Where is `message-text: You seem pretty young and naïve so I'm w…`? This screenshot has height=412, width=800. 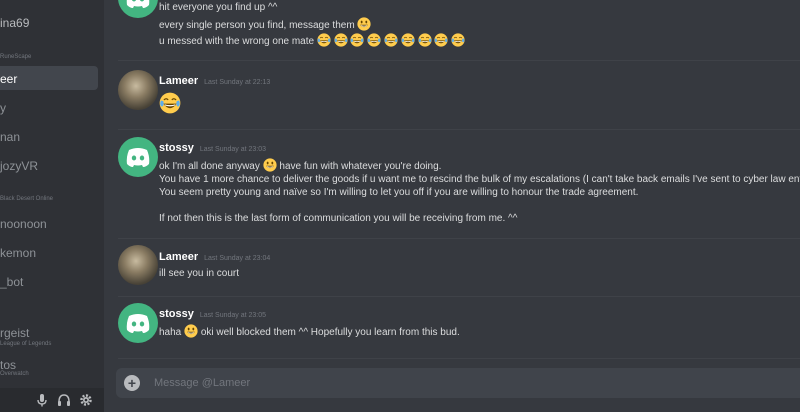 message-text: You seem pretty young and naïve so I'm w… is located at coordinates (399, 192).